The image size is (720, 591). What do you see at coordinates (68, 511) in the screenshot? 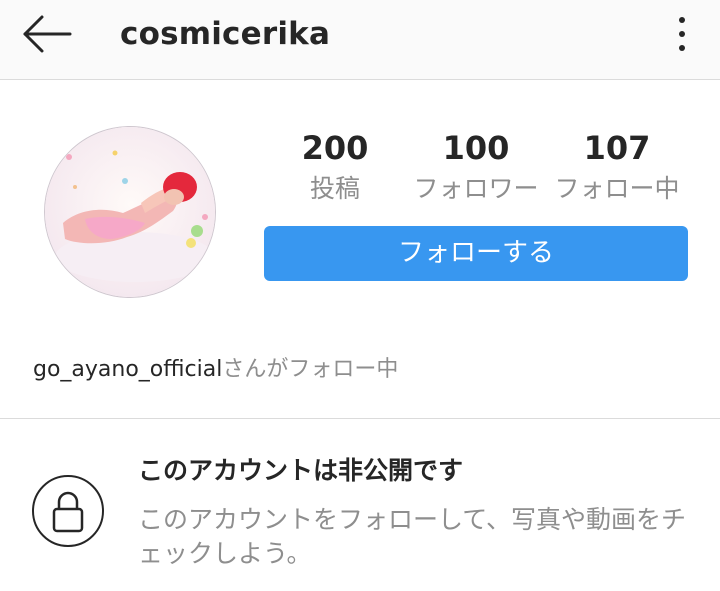
I see `lock-icon` at bounding box center [68, 511].